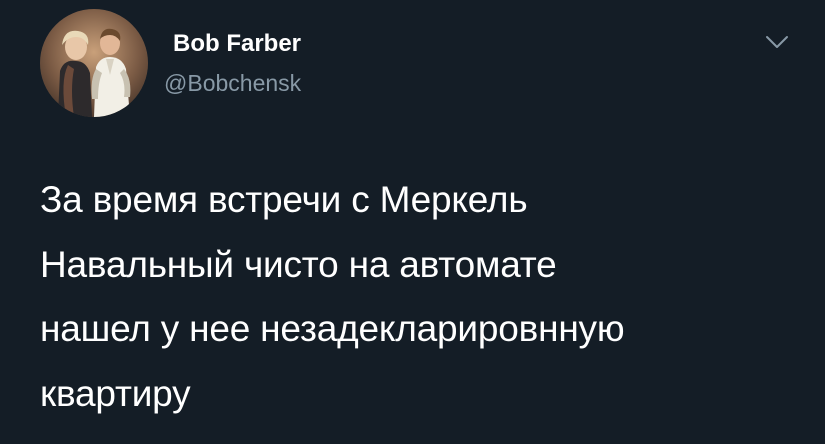  I want to click on tweet-text-line: квартиру, so click(115, 393).